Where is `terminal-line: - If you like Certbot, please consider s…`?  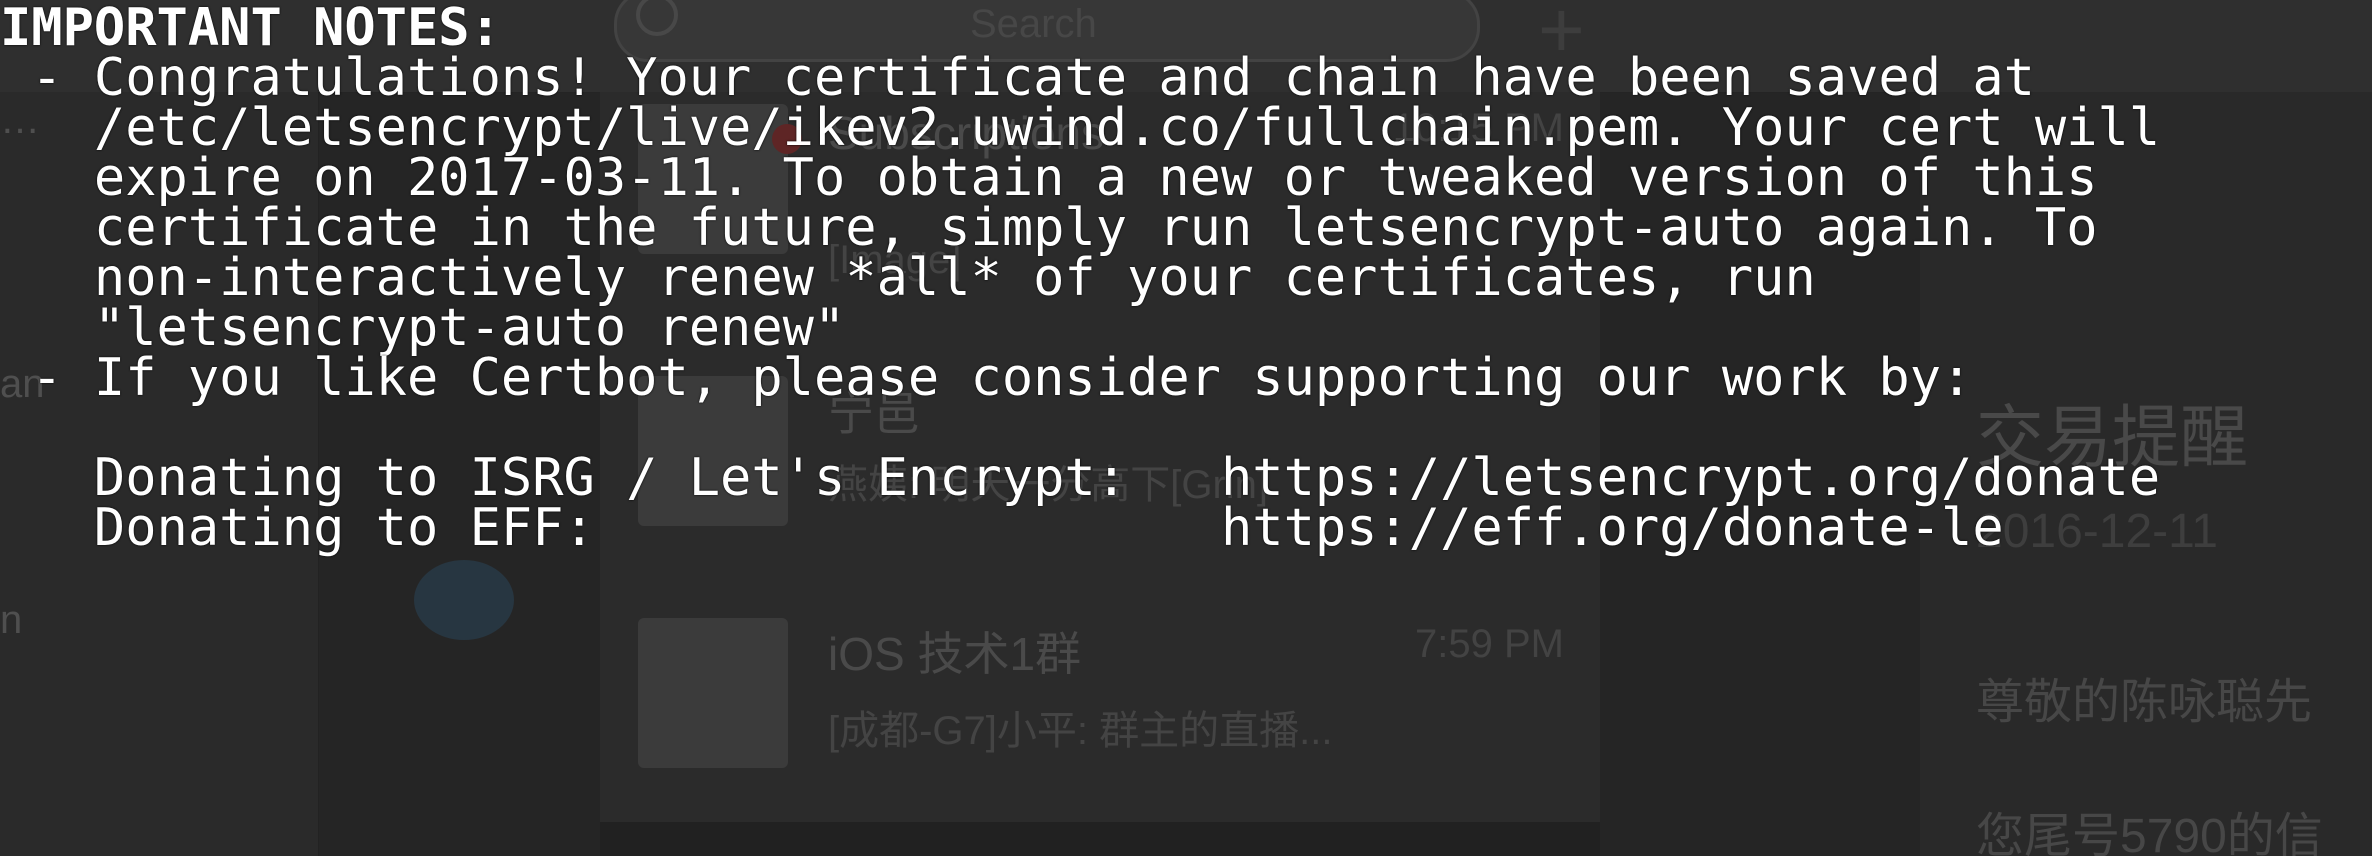
terminal-line: - If you like Certbot, please consider s… is located at coordinates (986, 378).